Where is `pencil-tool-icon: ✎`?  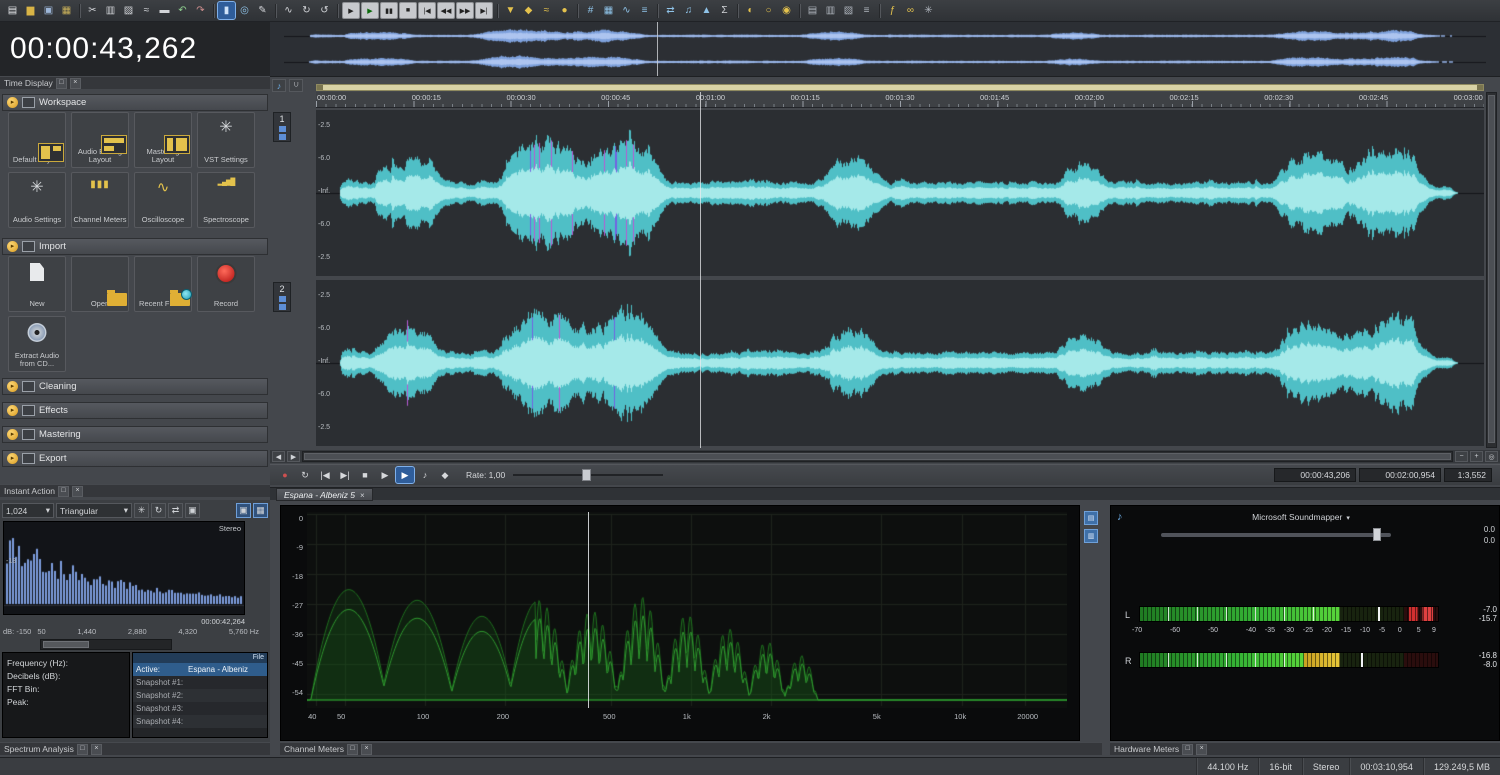 pencil-tool-icon: ✎ is located at coordinates (262, 10).